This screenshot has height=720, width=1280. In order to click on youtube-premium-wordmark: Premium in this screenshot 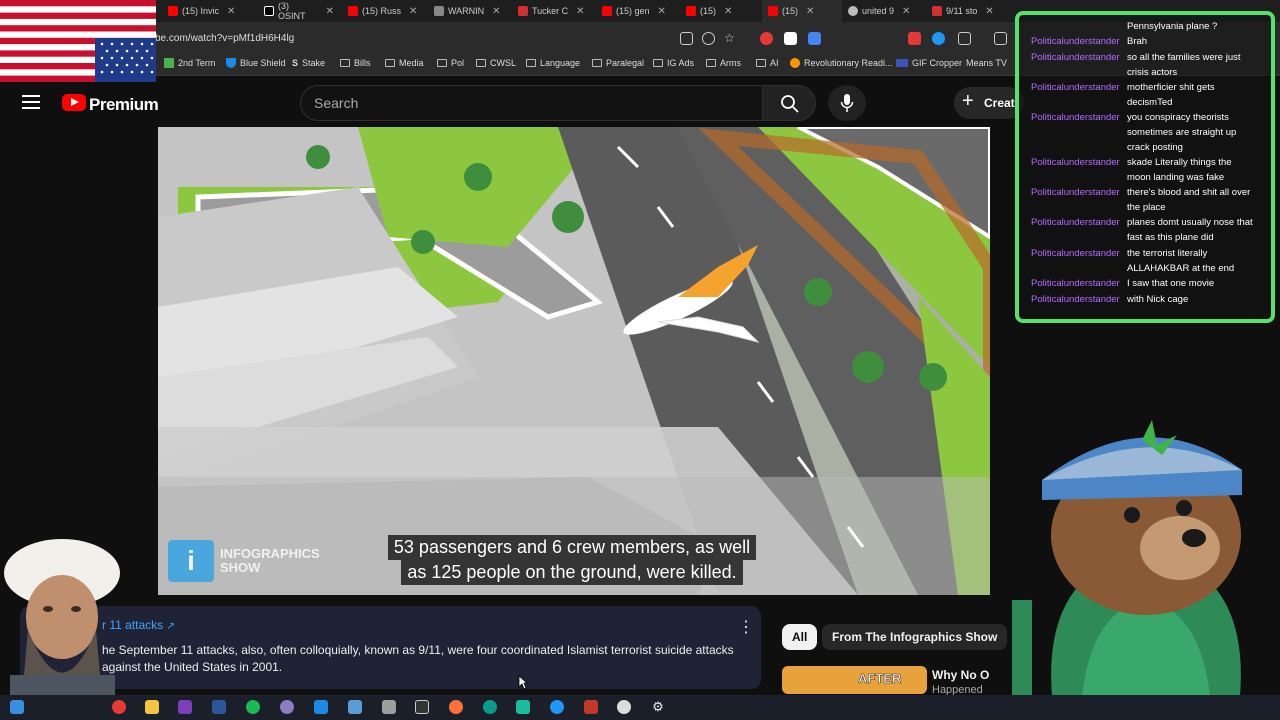, I will do `click(124, 105)`.